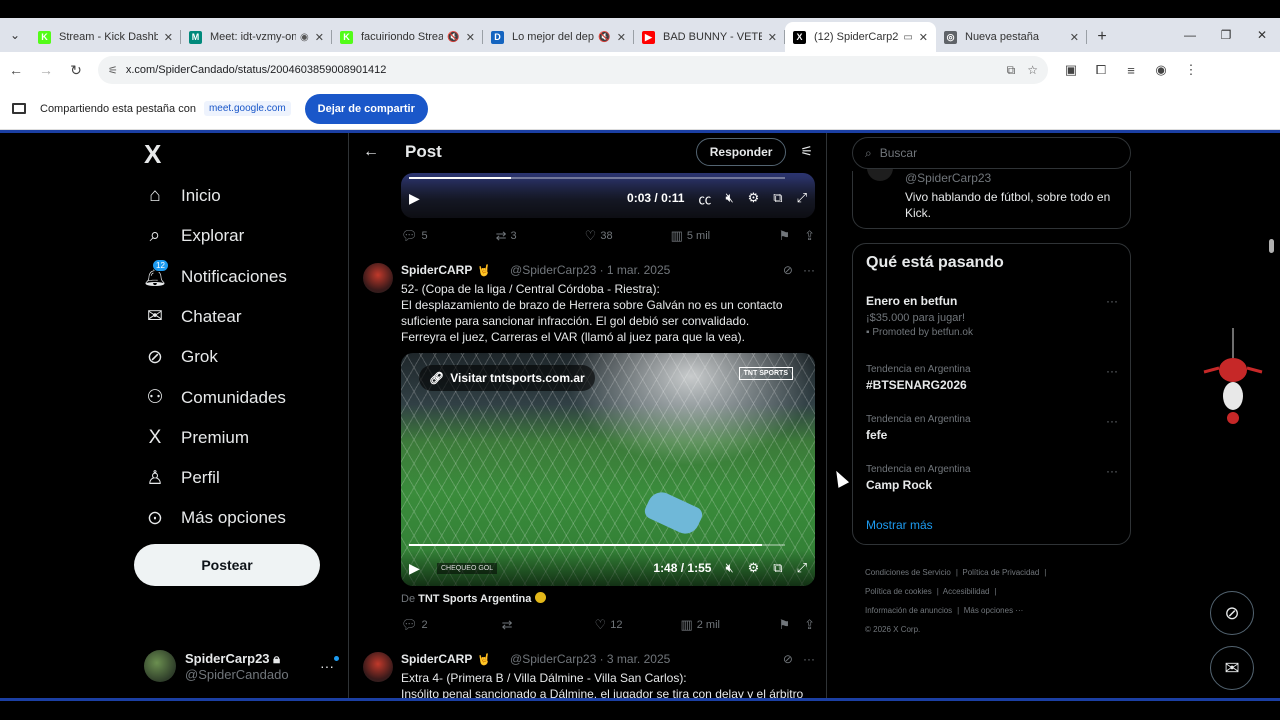  What do you see at coordinates (105, 37) in the screenshot?
I see `browser-tab: K Stream - Kick Dashboard ✕` at bounding box center [105, 37].